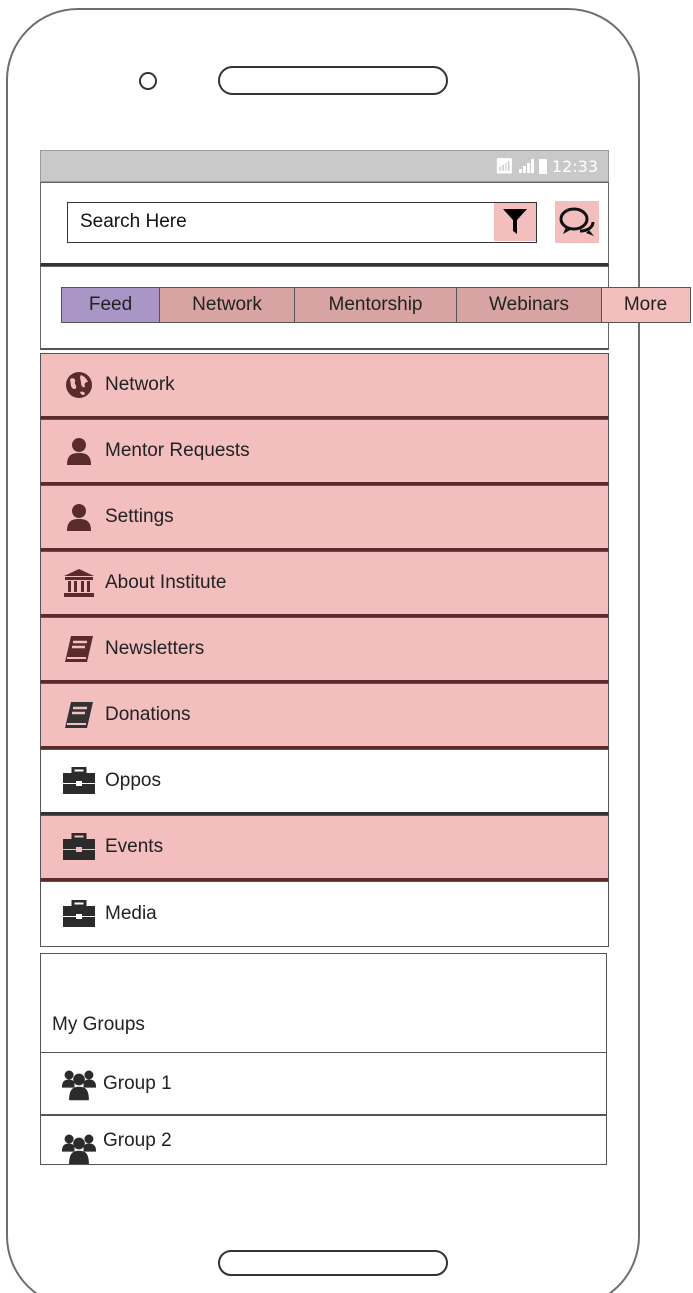 The width and height of the screenshot is (693, 1293). Describe the element at coordinates (333, 80) in the screenshot. I see `speaker-grille` at that location.